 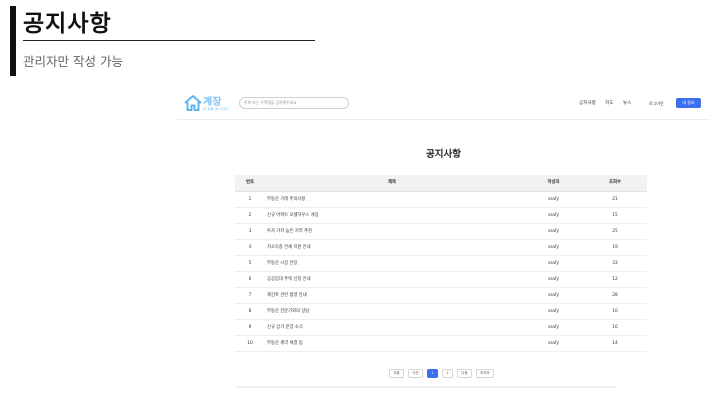 What do you see at coordinates (609, 103) in the screenshot?
I see `nav-map-link: 지도` at bounding box center [609, 103].